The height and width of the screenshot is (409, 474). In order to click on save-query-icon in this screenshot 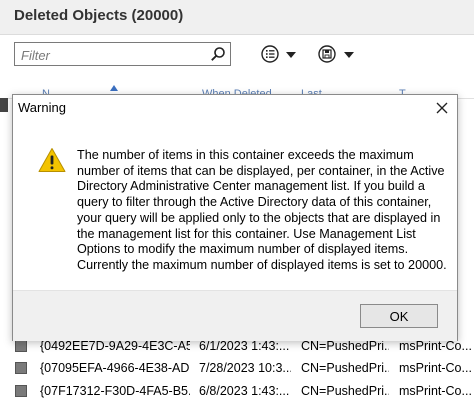, I will do `click(327, 54)`.